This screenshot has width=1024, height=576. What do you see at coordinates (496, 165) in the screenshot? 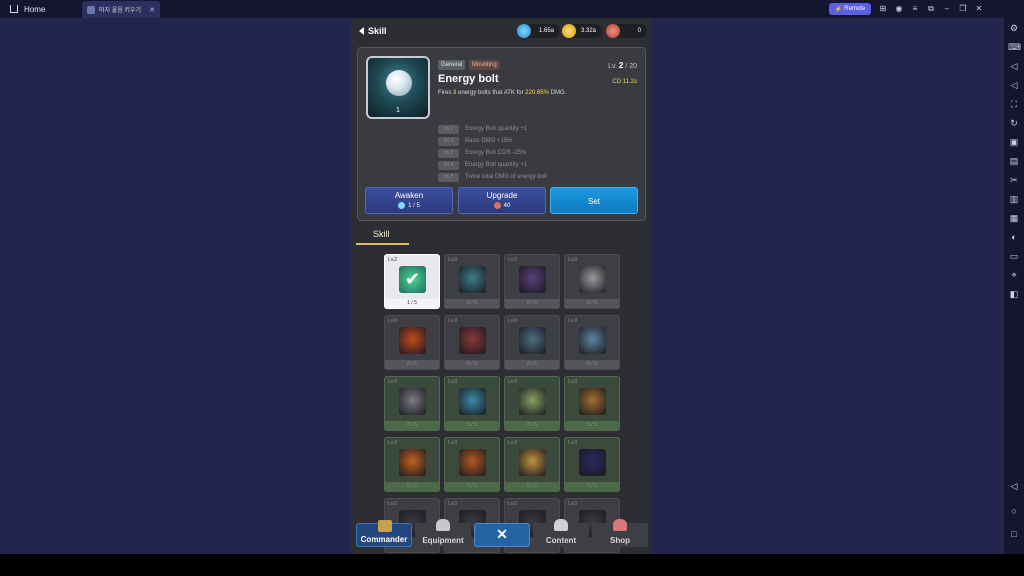
I see `perk-text: Energy Bolt quantity +1` at bounding box center [496, 165].